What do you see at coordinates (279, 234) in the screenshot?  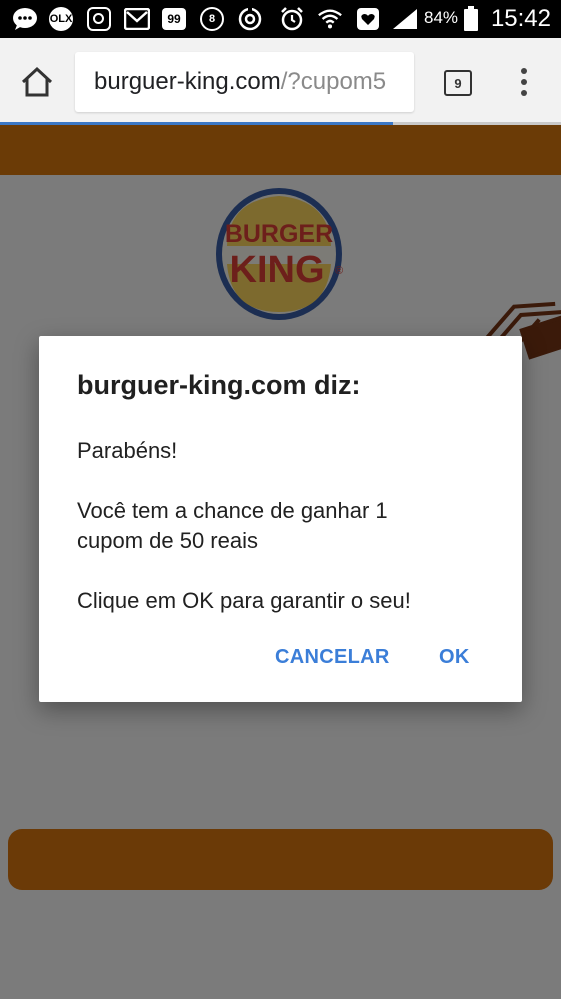 I see `svg-text: BURGER` at bounding box center [279, 234].